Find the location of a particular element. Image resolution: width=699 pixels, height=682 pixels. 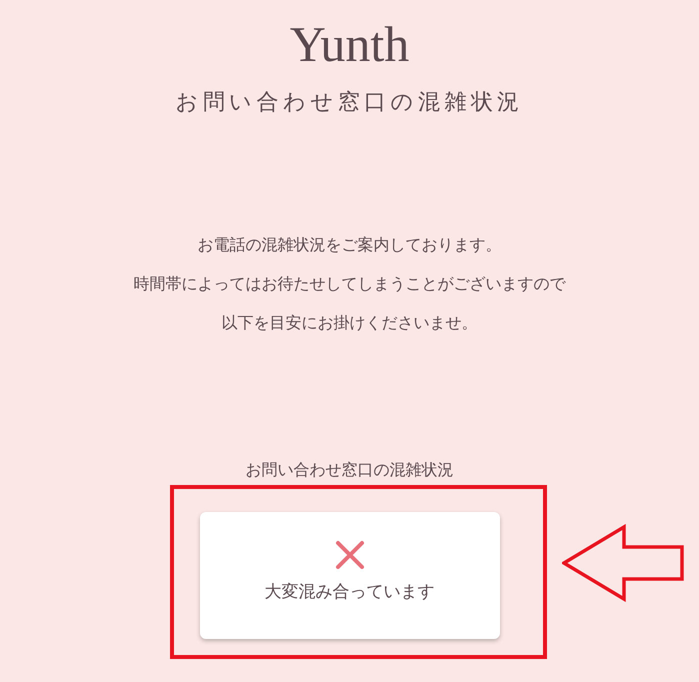

cross-icon is located at coordinates (349, 555).